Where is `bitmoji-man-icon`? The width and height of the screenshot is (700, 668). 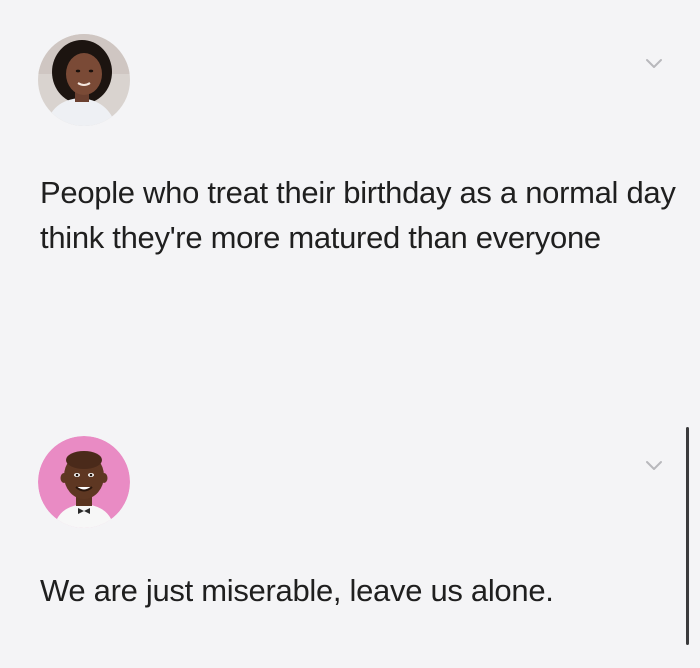
bitmoji-man-icon is located at coordinates (84, 482).